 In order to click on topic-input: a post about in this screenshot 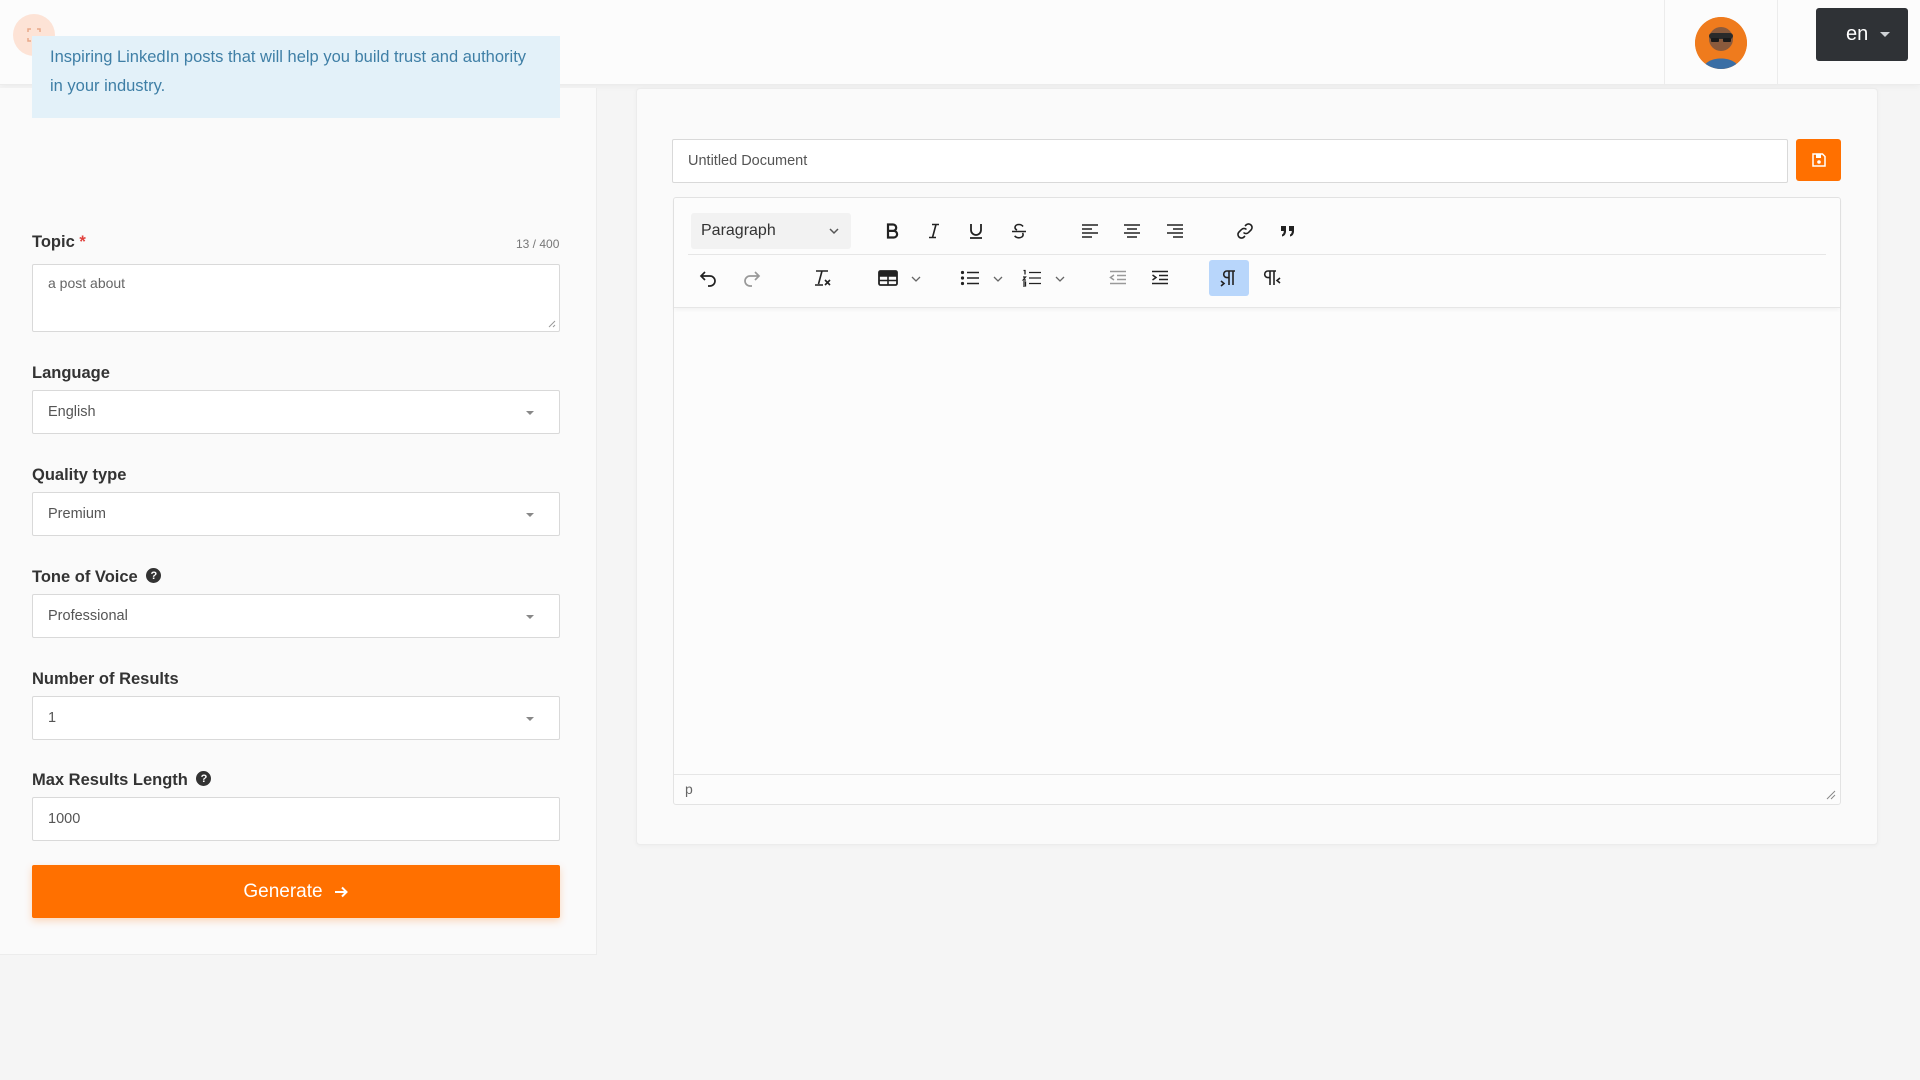, I will do `click(296, 298)`.